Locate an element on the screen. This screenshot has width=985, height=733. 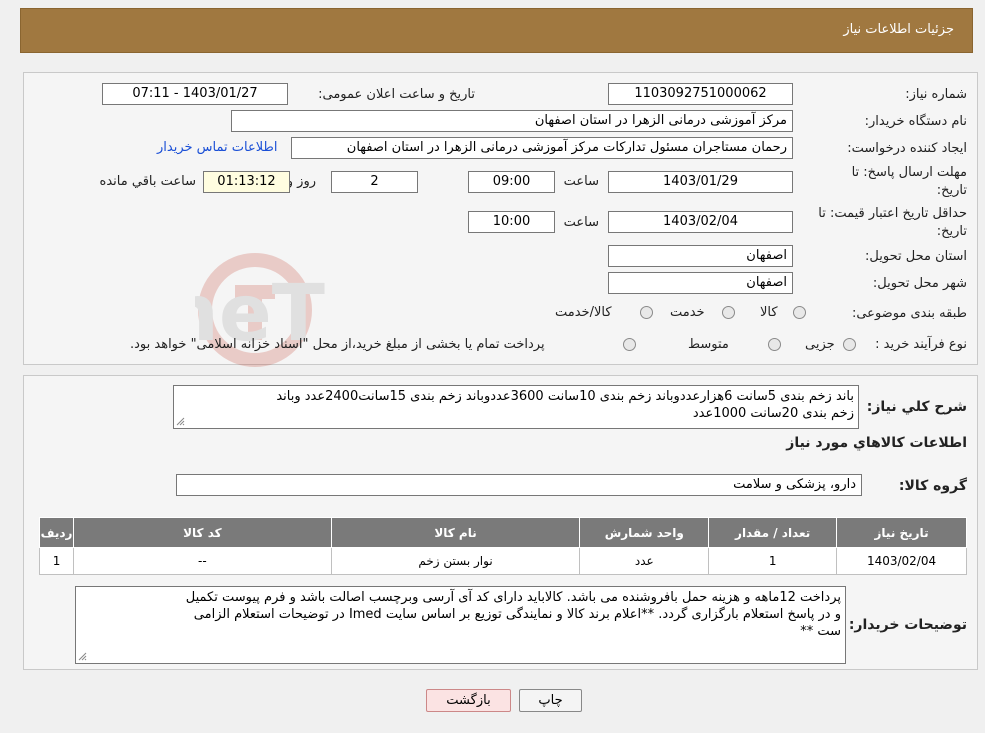
delivery-province-field: اصفهان is located at coordinates (700, 256).